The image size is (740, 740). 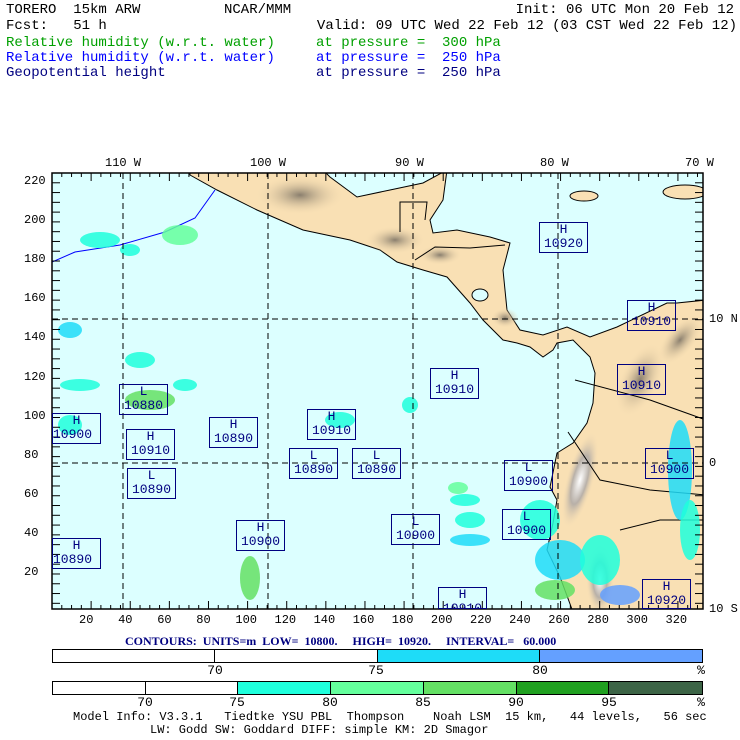 I want to click on lon-label: 80 W, so click(x=554, y=163).